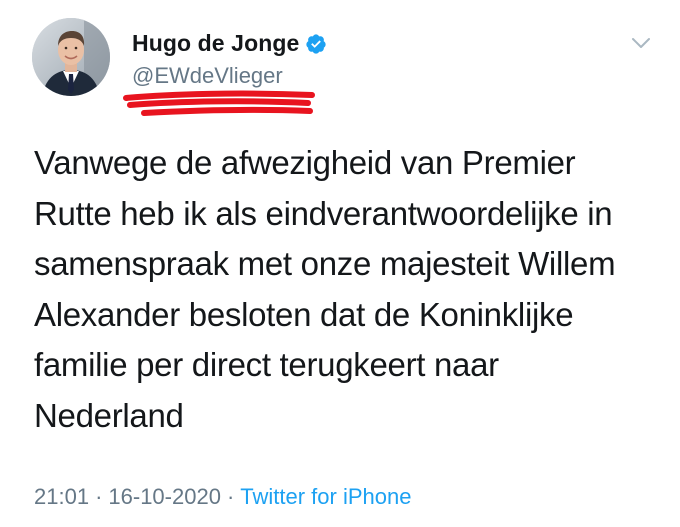  Describe the element at coordinates (222, 497) in the screenshot. I see `tweet-meta: 21:01 · 16-10-2020 · Twitter for iPhone` at that location.